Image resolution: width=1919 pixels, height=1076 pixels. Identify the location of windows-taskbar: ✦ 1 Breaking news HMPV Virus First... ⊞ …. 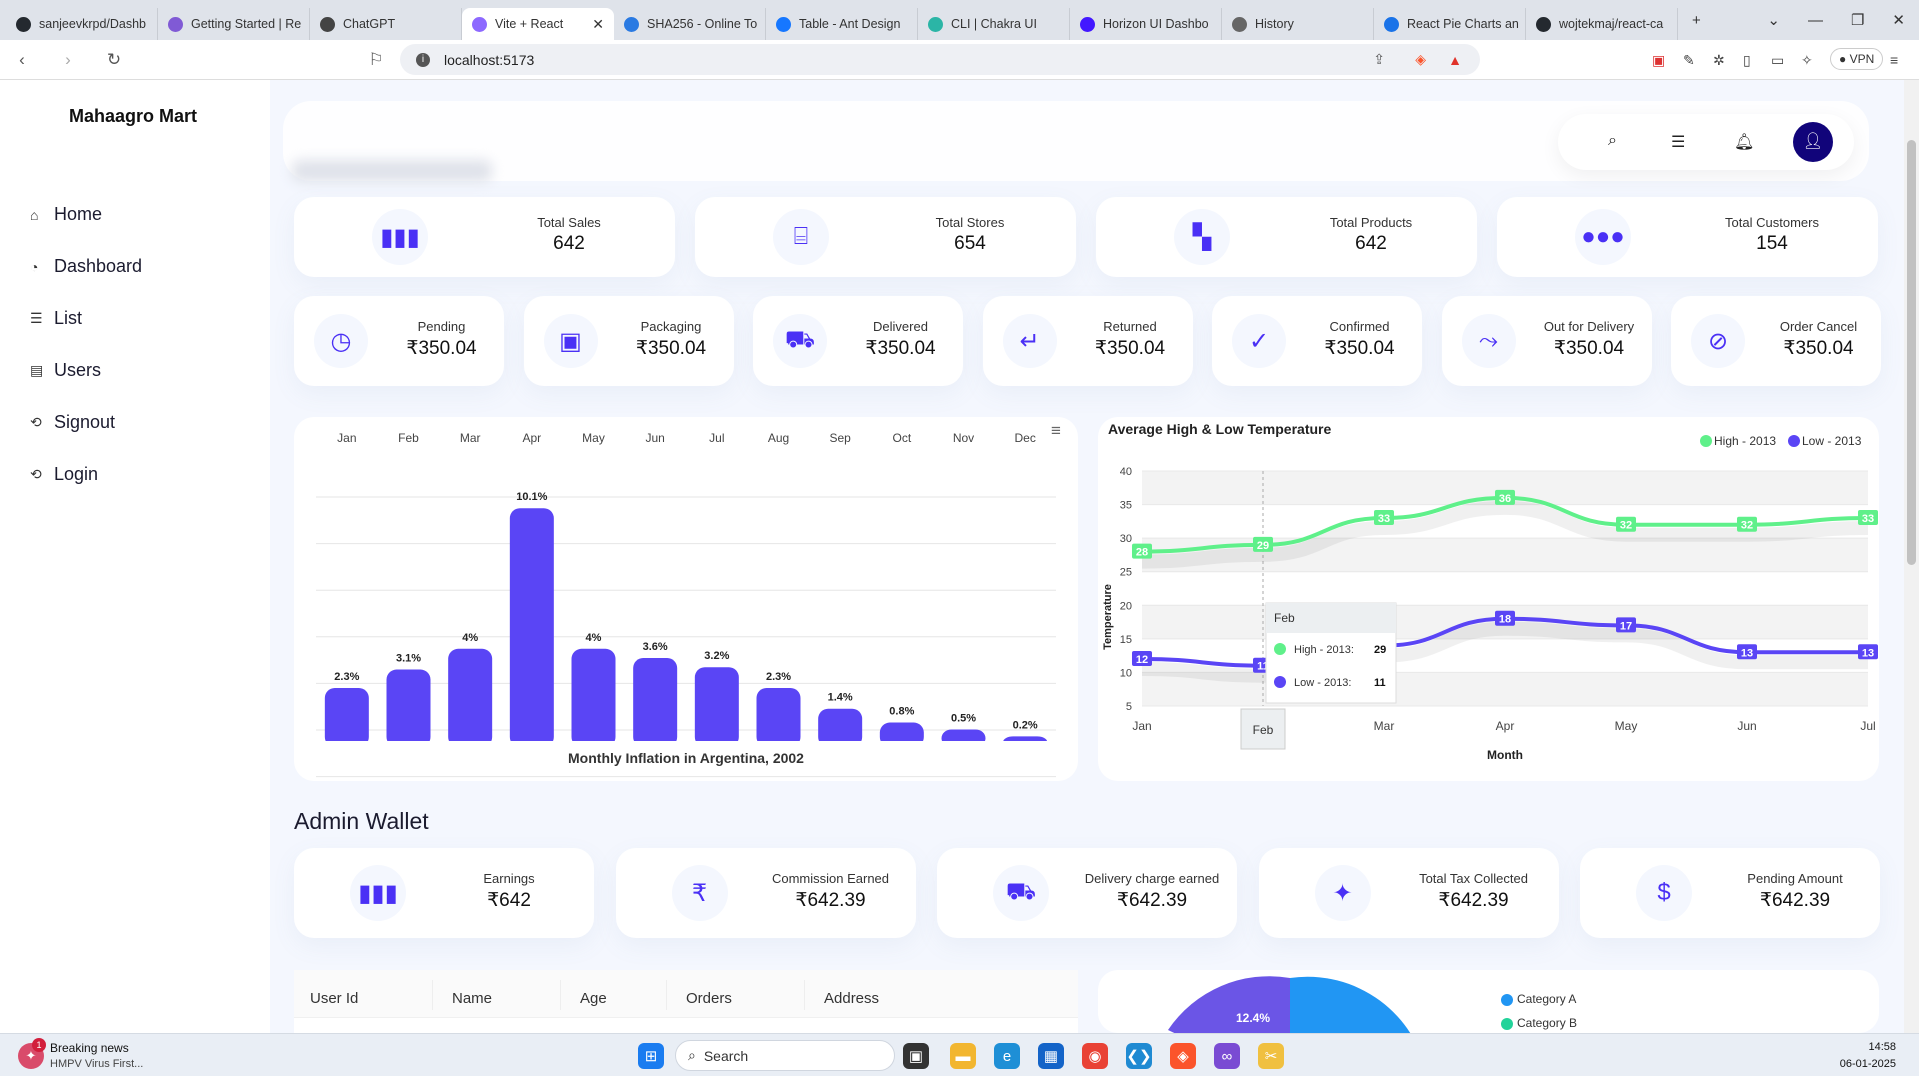
(959, 1054).